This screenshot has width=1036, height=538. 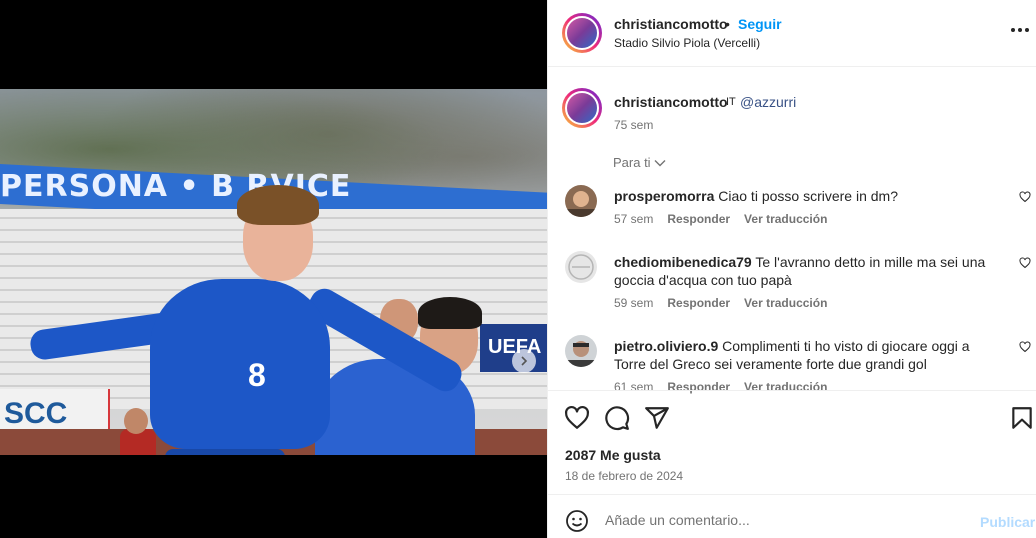 I want to click on chevron-right-icon, so click(x=524, y=361).